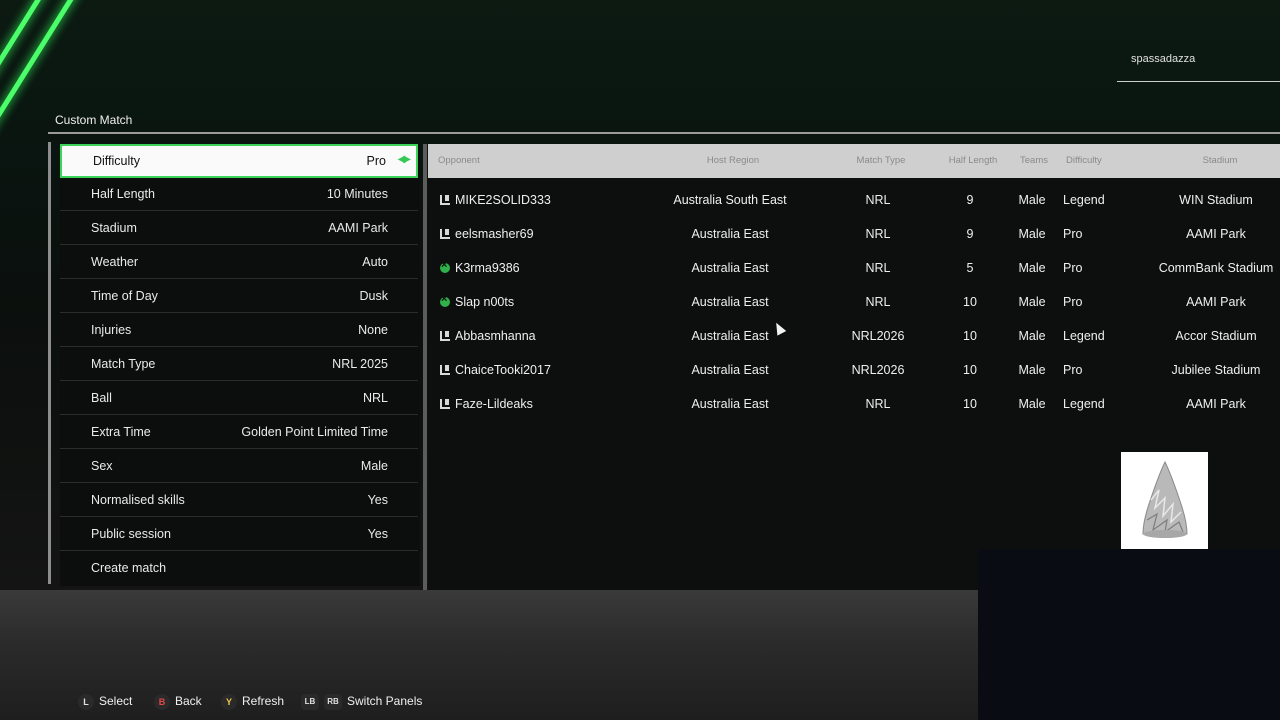  Describe the element at coordinates (49, 363) in the screenshot. I see `panel-edge` at that location.